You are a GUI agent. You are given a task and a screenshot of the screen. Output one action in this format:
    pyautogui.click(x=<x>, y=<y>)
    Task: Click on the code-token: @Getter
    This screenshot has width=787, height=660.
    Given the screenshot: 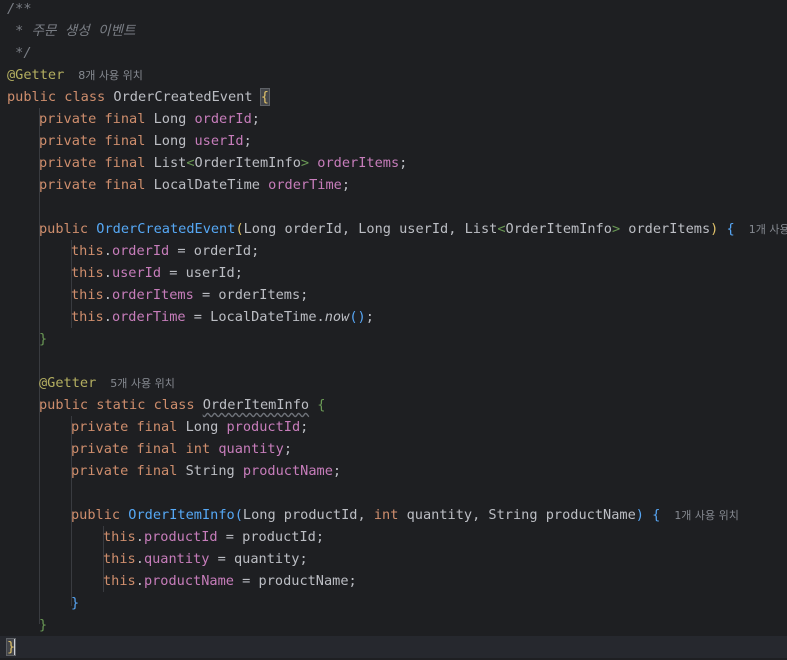 What is the action you would take?
    pyautogui.click(x=68, y=383)
    